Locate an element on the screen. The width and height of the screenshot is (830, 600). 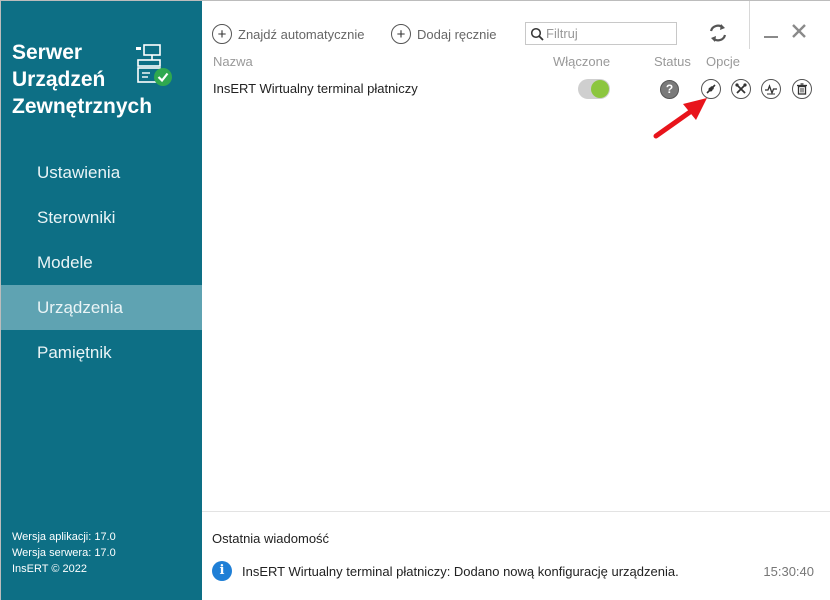
column-header-name: Nazwa is located at coordinates (233, 61).